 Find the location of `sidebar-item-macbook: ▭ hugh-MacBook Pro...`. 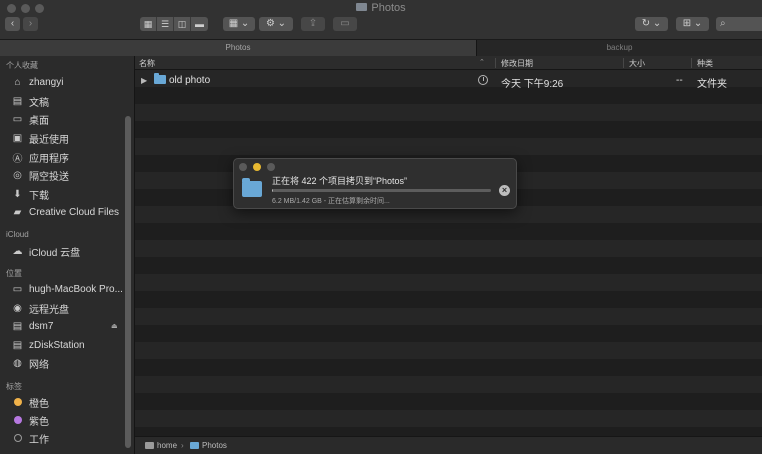

sidebar-item-macbook: ▭ hugh-MacBook Pro... is located at coordinates (67, 289).